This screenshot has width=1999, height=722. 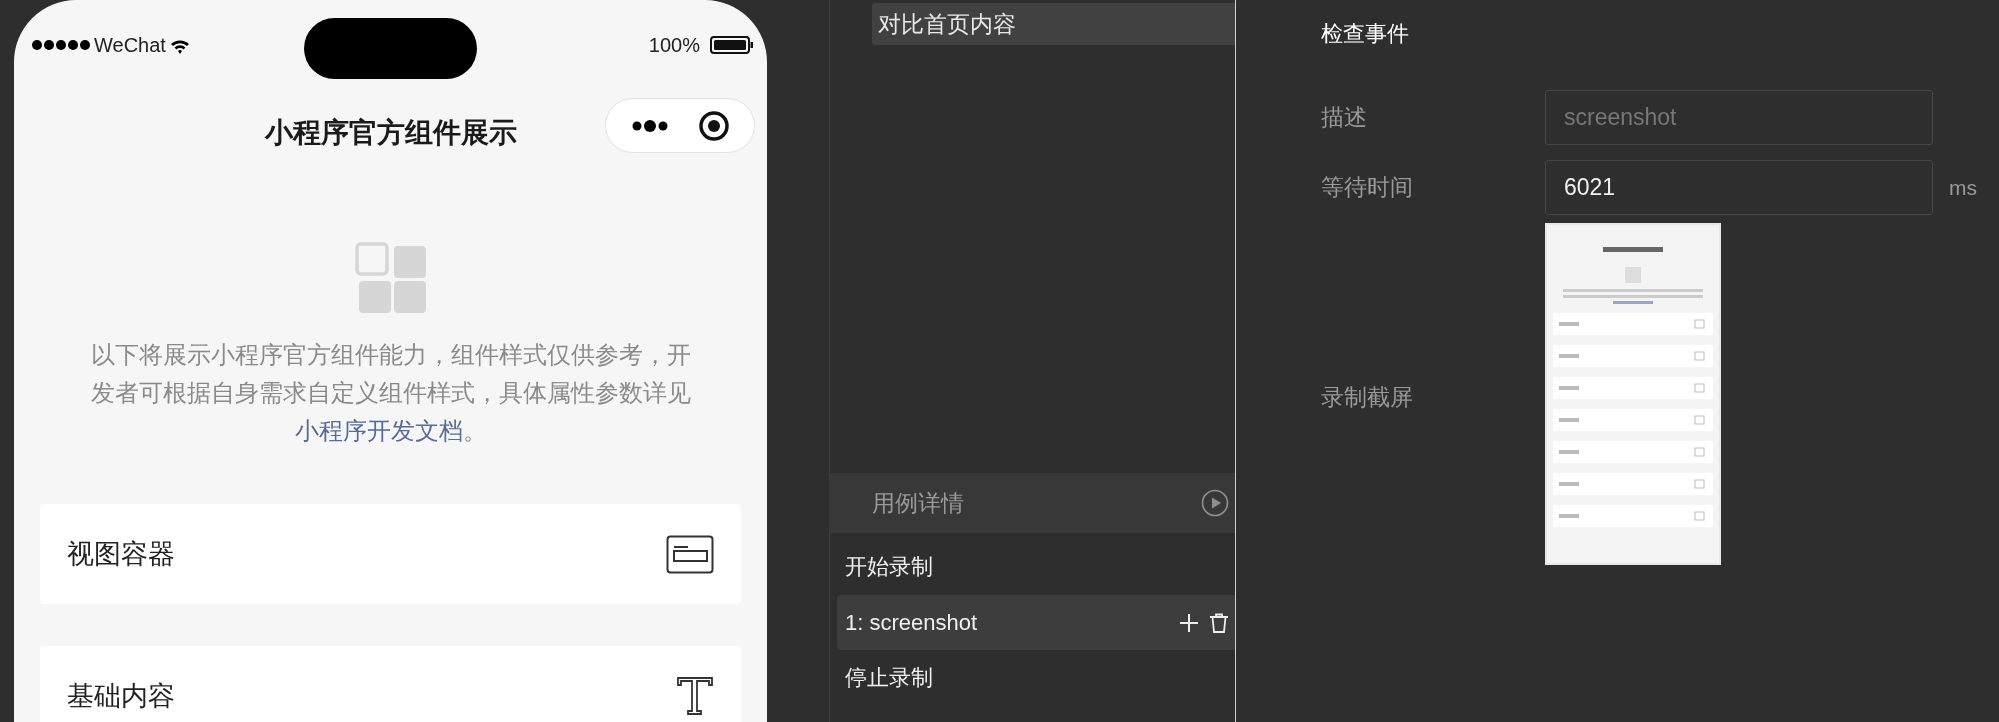 I want to click on menu-card: 视图容器, so click(x=390, y=554).